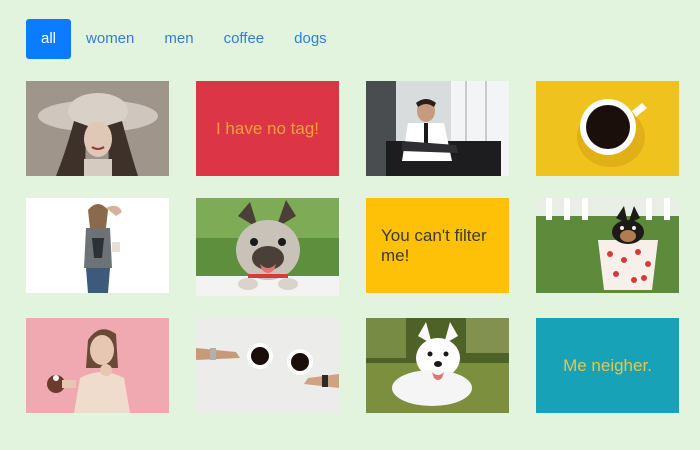 This screenshot has width=700, height=450. I want to click on cant-filter-card: You can't filter me!, so click(437, 245).